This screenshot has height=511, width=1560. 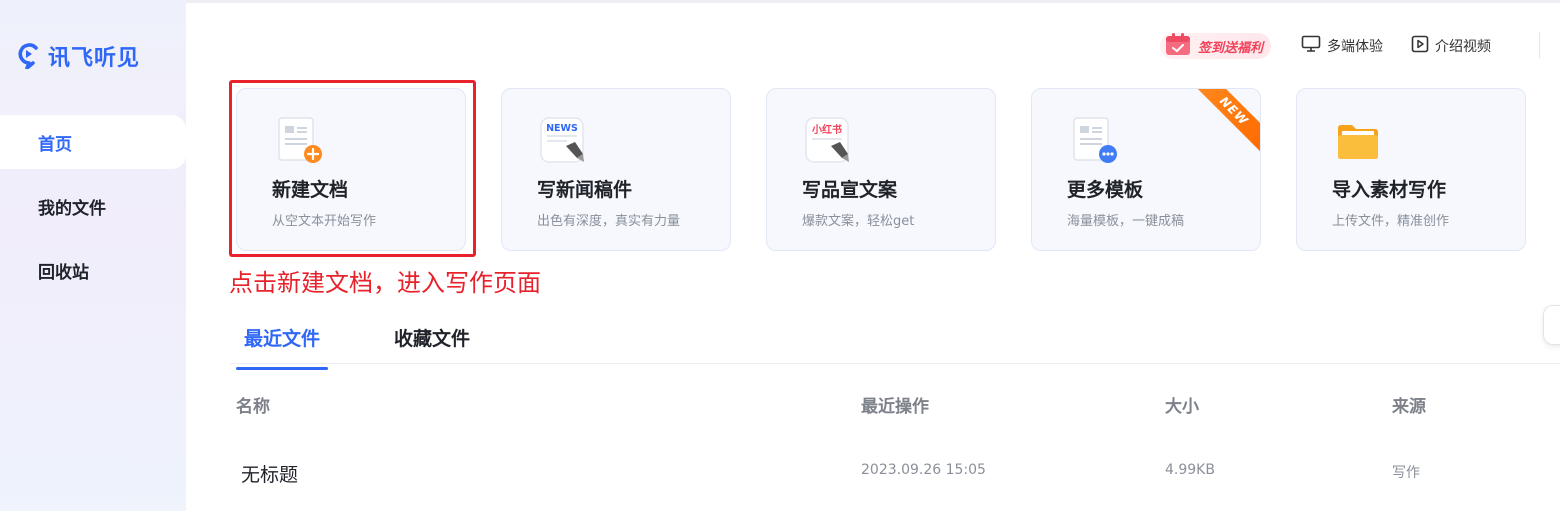 I want to click on play-icon, so click(x=1420, y=46).